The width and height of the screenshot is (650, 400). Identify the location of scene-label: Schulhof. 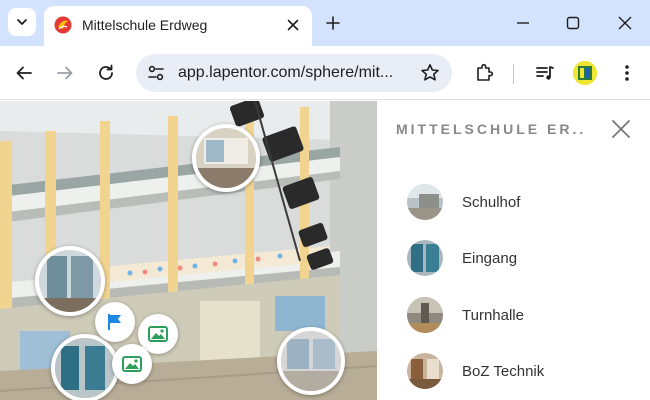
(491, 202).